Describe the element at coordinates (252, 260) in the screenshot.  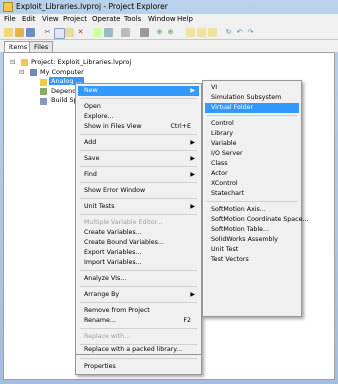
I see `submenu-item-test-vectors: Test Vectors` at that location.